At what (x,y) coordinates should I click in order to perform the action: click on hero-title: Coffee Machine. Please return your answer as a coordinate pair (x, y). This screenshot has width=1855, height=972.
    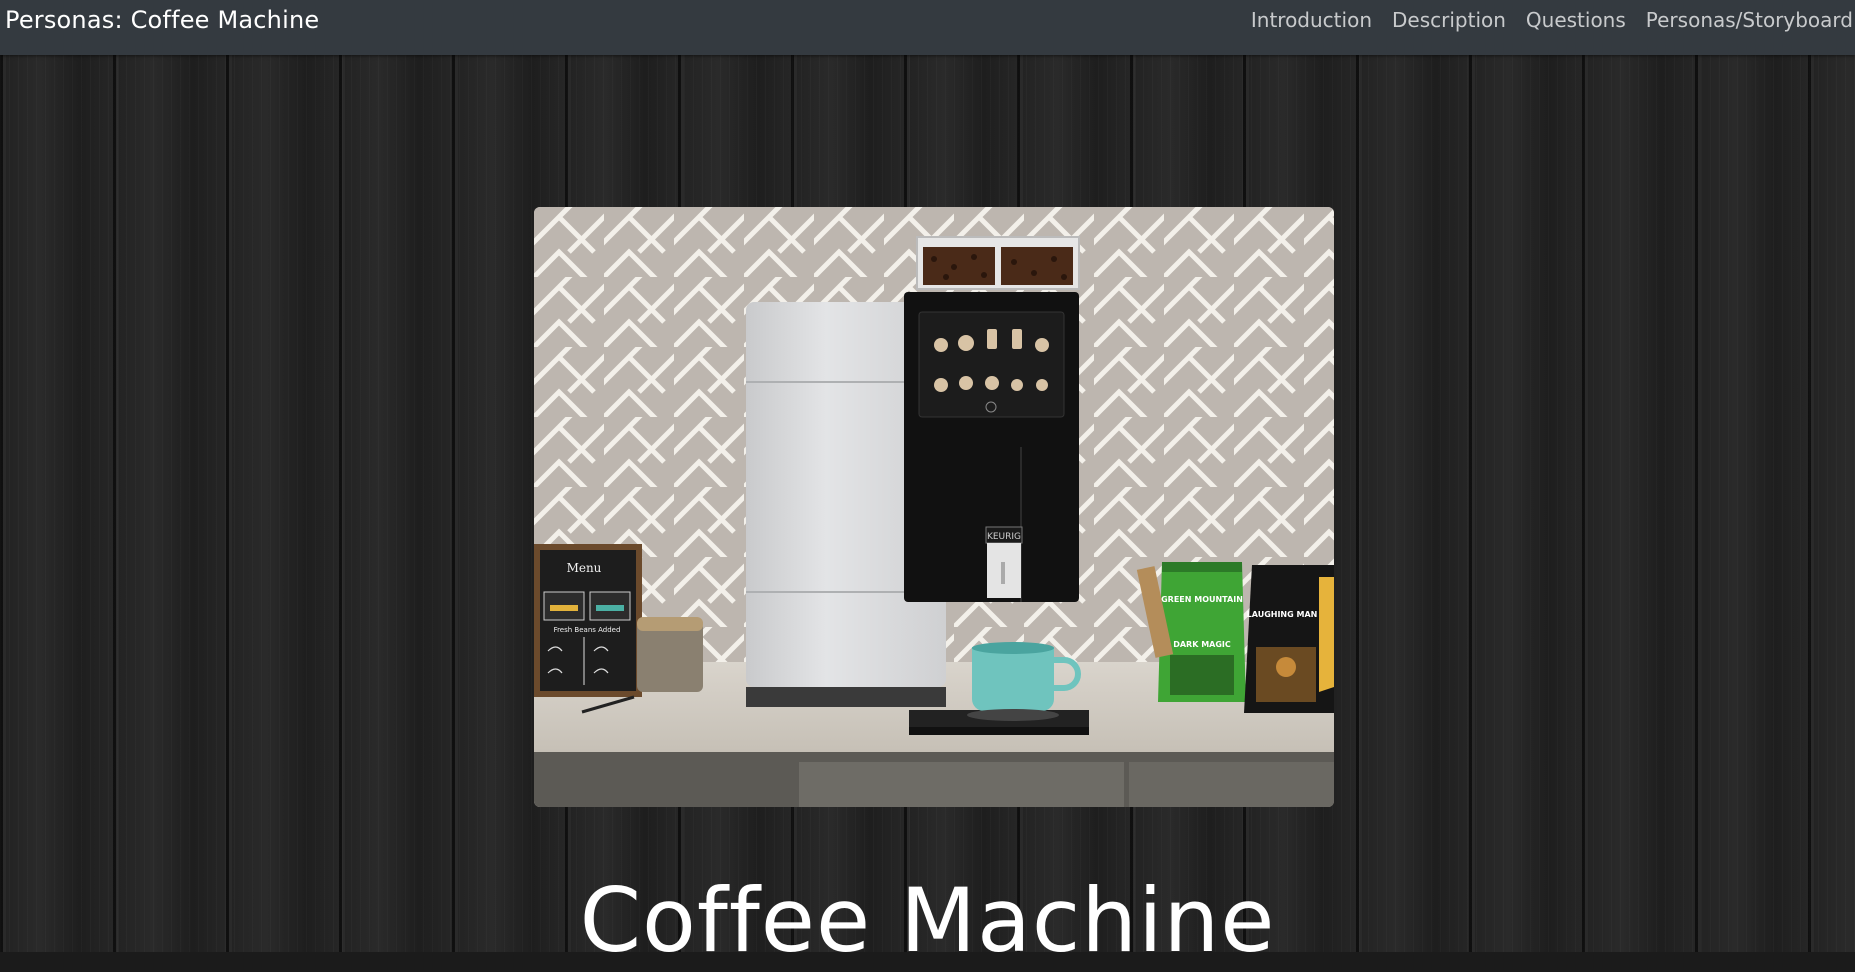
    Looking at the image, I should click on (927, 920).